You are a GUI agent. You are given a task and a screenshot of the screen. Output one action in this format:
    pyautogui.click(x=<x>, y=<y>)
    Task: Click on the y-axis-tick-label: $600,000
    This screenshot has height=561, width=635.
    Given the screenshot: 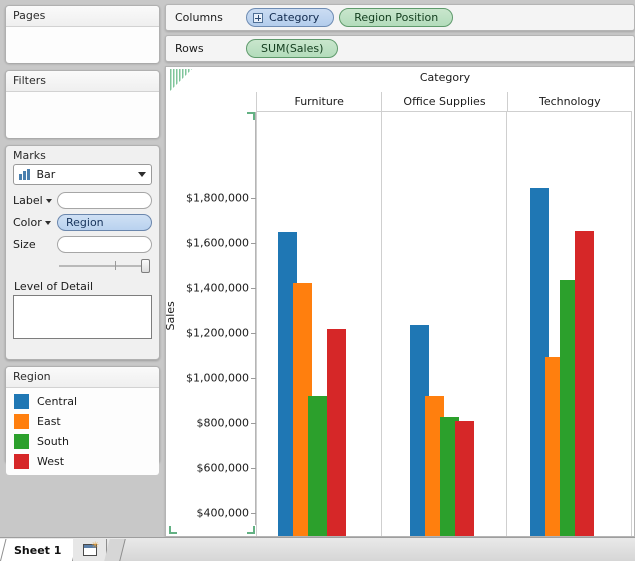 What is the action you would take?
    pyautogui.click(x=223, y=468)
    